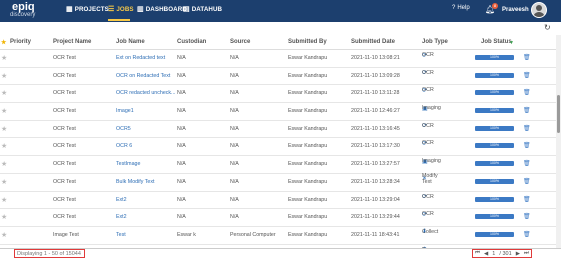 The width and height of the screenshot is (561, 262). I want to click on source-cell: Personal Computer, so click(253, 234).